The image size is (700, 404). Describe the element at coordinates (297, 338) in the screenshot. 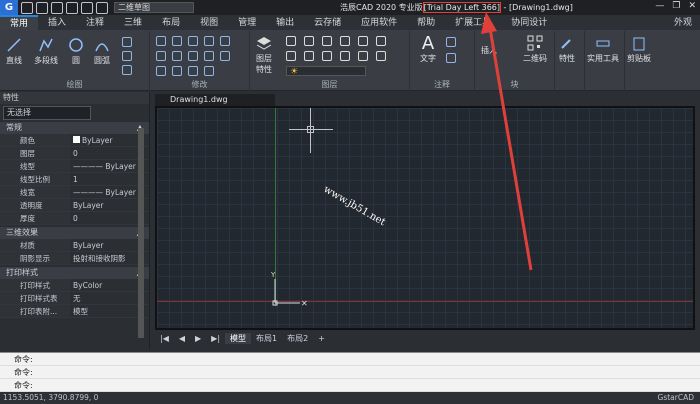

I see `tab-layout2: 布局2` at that location.